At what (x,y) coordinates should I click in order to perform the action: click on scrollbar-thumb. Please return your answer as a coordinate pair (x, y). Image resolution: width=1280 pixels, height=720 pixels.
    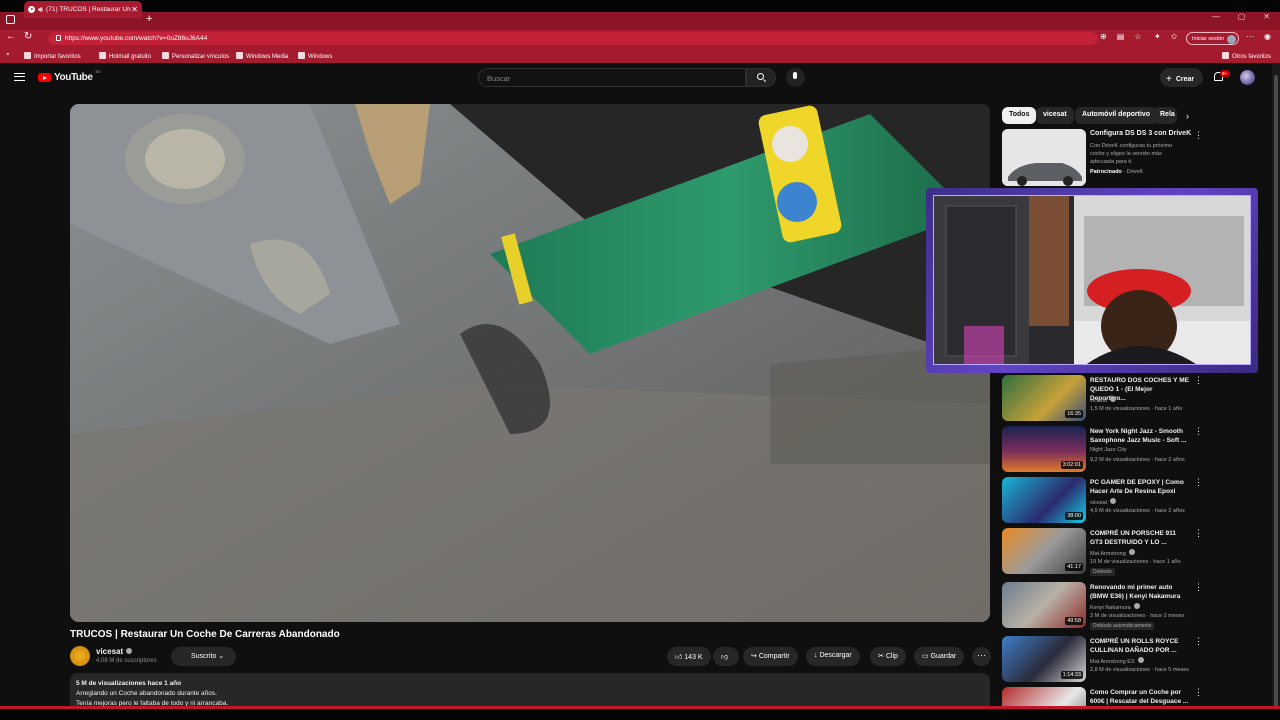
    Looking at the image, I should click on (1276, 391).